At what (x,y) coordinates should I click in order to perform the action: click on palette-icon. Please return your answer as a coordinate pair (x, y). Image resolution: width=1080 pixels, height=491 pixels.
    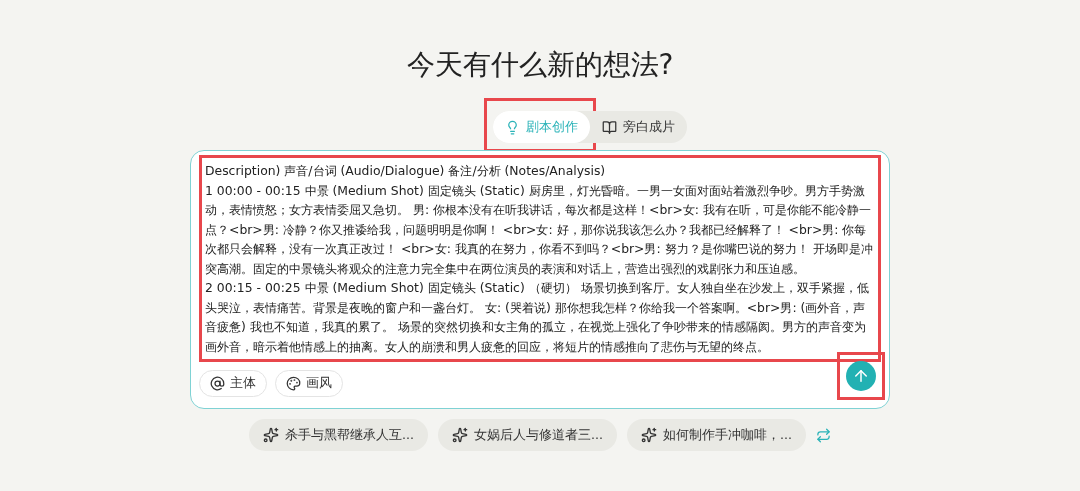
    Looking at the image, I should click on (293, 383).